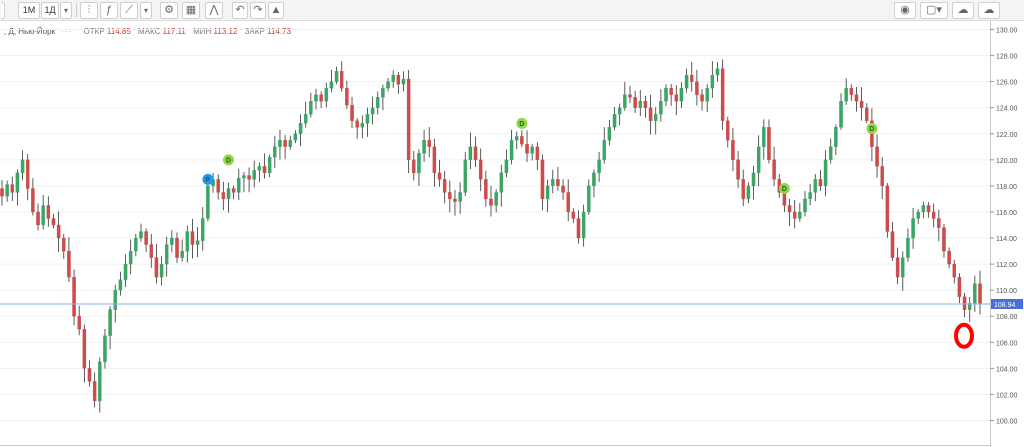 This screenshot has height=447, width=1024. I want to click on price-tick-label: 122.00, so click(1007, 135).